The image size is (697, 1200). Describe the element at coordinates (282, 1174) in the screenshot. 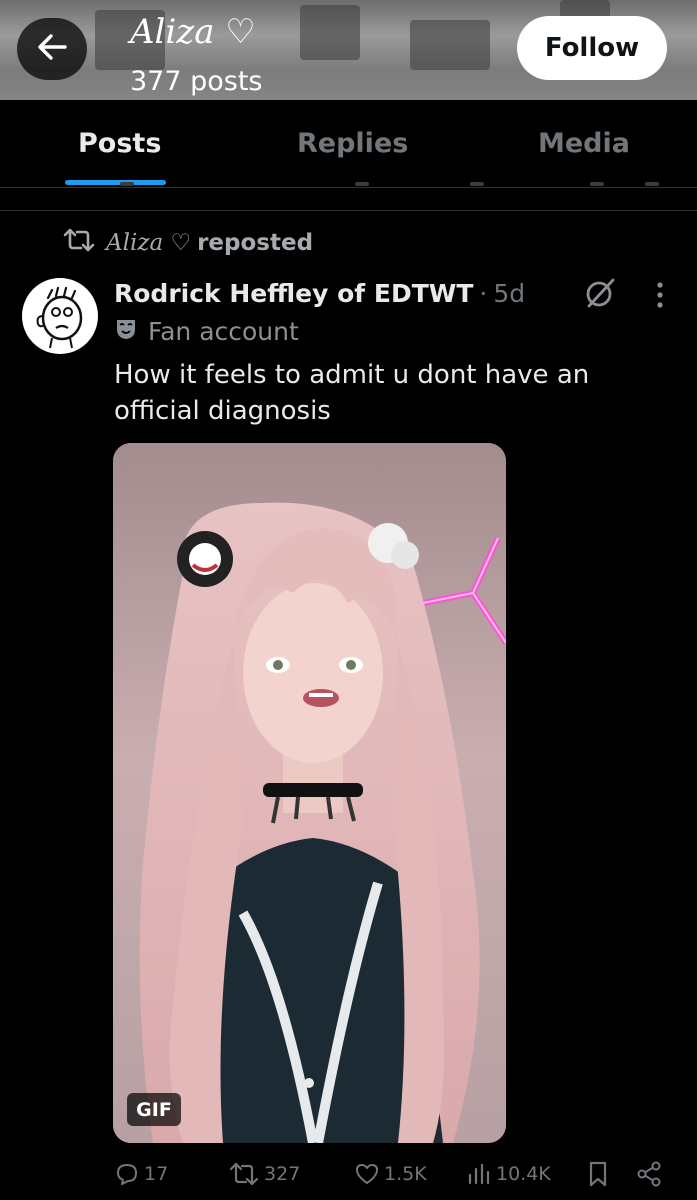

I see `repost-count: 327` at that location.